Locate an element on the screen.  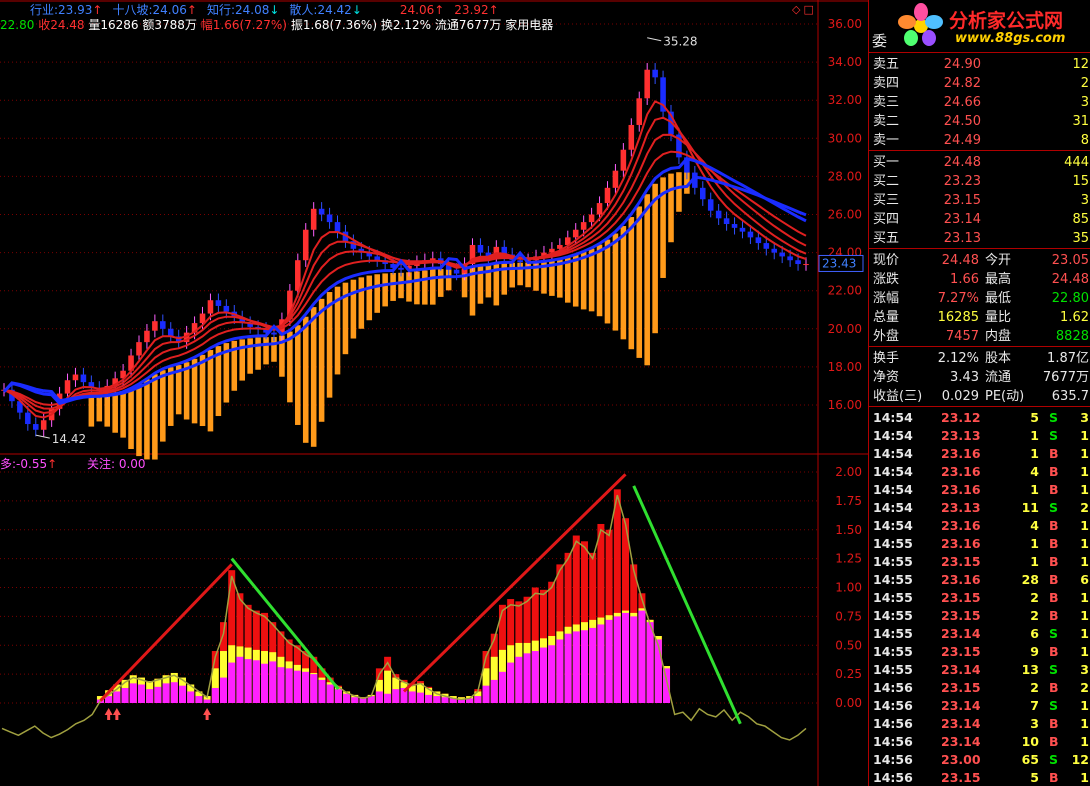
tick-row: 14:54 23.13 1 S 1 is located at coordinates (979, 436).